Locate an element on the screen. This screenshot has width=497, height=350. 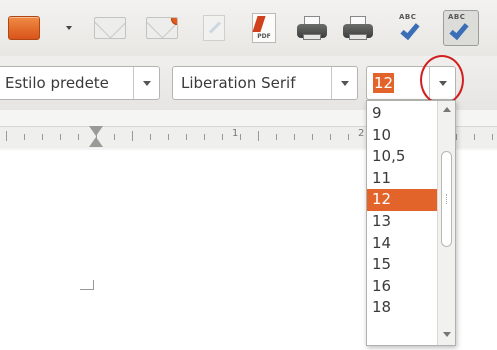
printer-icon is located at coordinates (312, 28).